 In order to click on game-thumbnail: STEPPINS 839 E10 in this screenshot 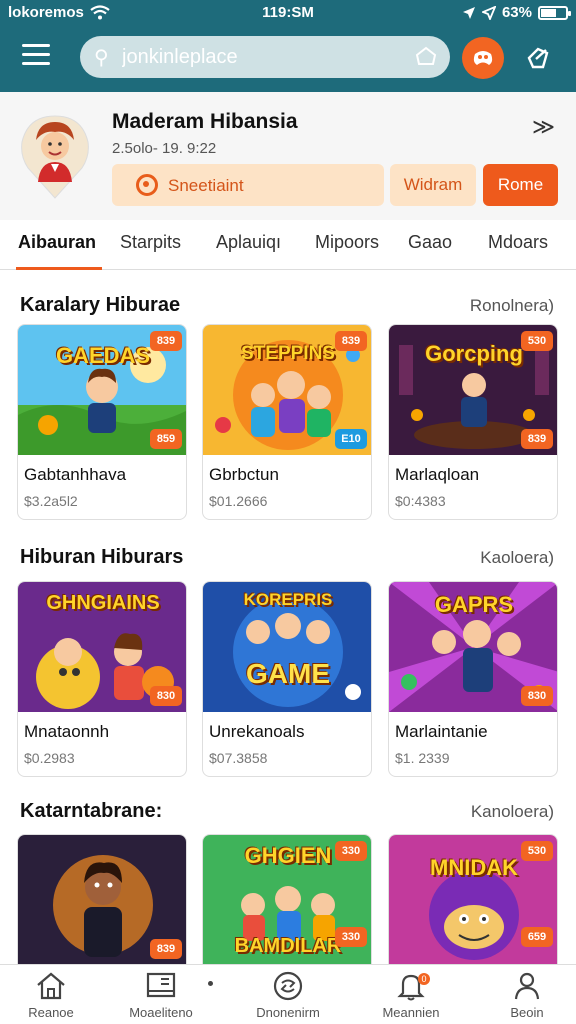, I will do `click(287, 390)`.